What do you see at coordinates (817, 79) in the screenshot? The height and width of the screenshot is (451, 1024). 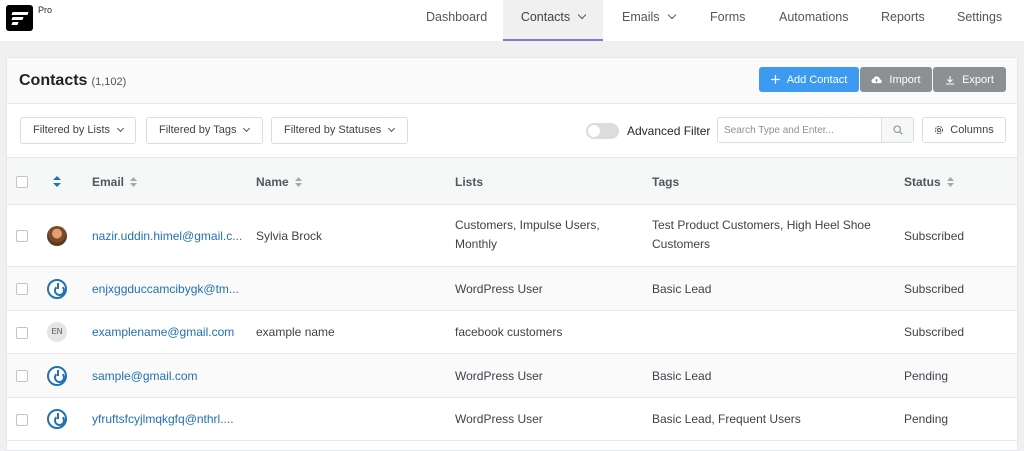 I see `add-contact-label: Add Contact` at bounding box center [817, 79].